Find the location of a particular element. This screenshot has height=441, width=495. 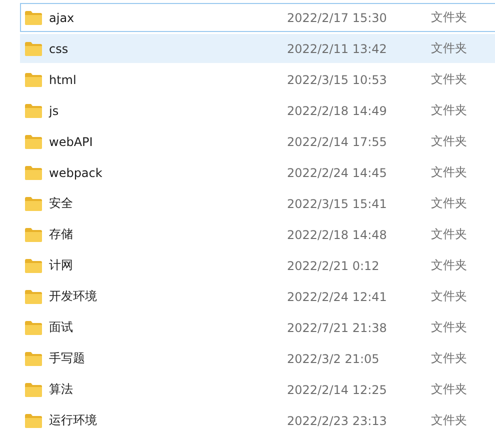

folder-row: 面试 2022/7/21 21:38 文件夹 is located at coordinates (257, 327).